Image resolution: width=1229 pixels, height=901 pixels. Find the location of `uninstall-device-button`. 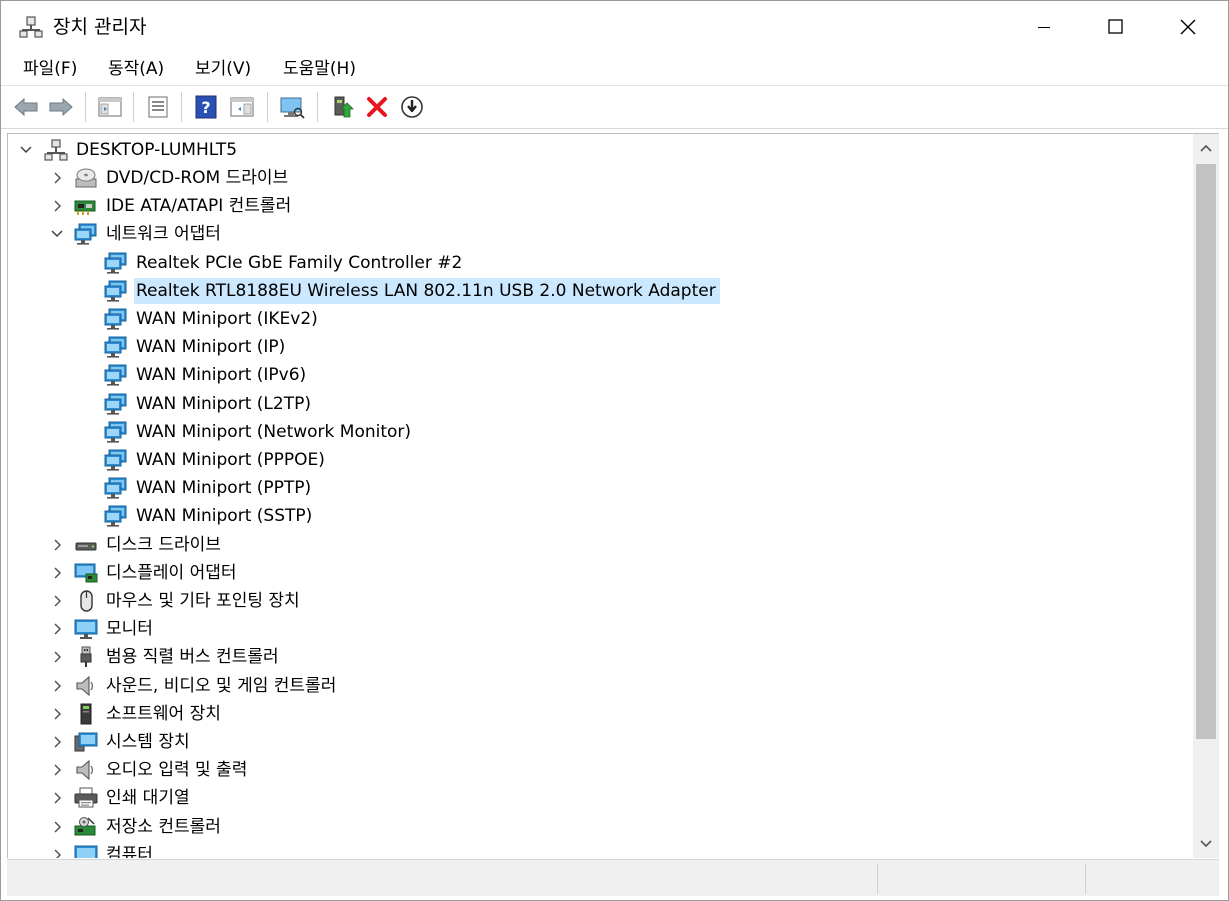

uninstall-device-button is located at coordinates (377, 107).